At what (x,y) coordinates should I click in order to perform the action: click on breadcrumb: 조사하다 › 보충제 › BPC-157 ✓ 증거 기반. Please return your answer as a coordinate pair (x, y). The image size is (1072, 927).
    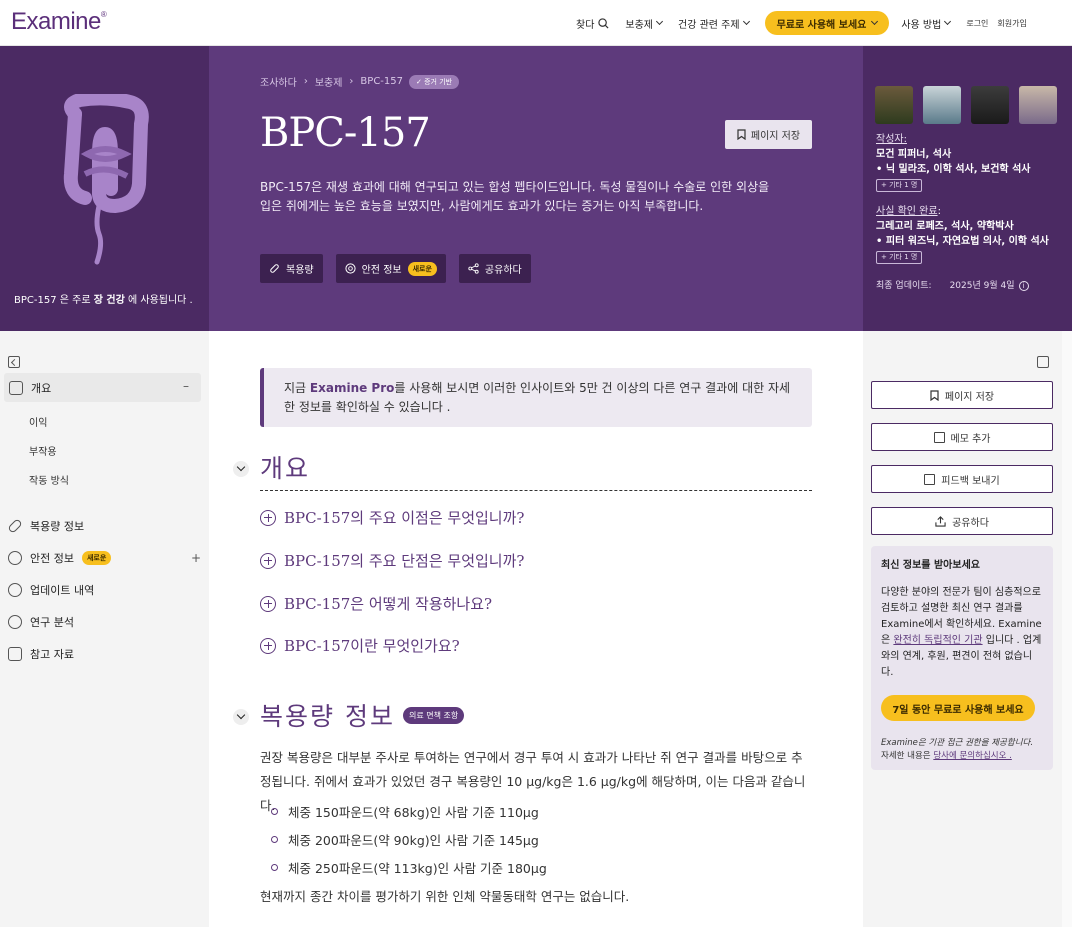
    Looking at the image, I should click on (360, 81).